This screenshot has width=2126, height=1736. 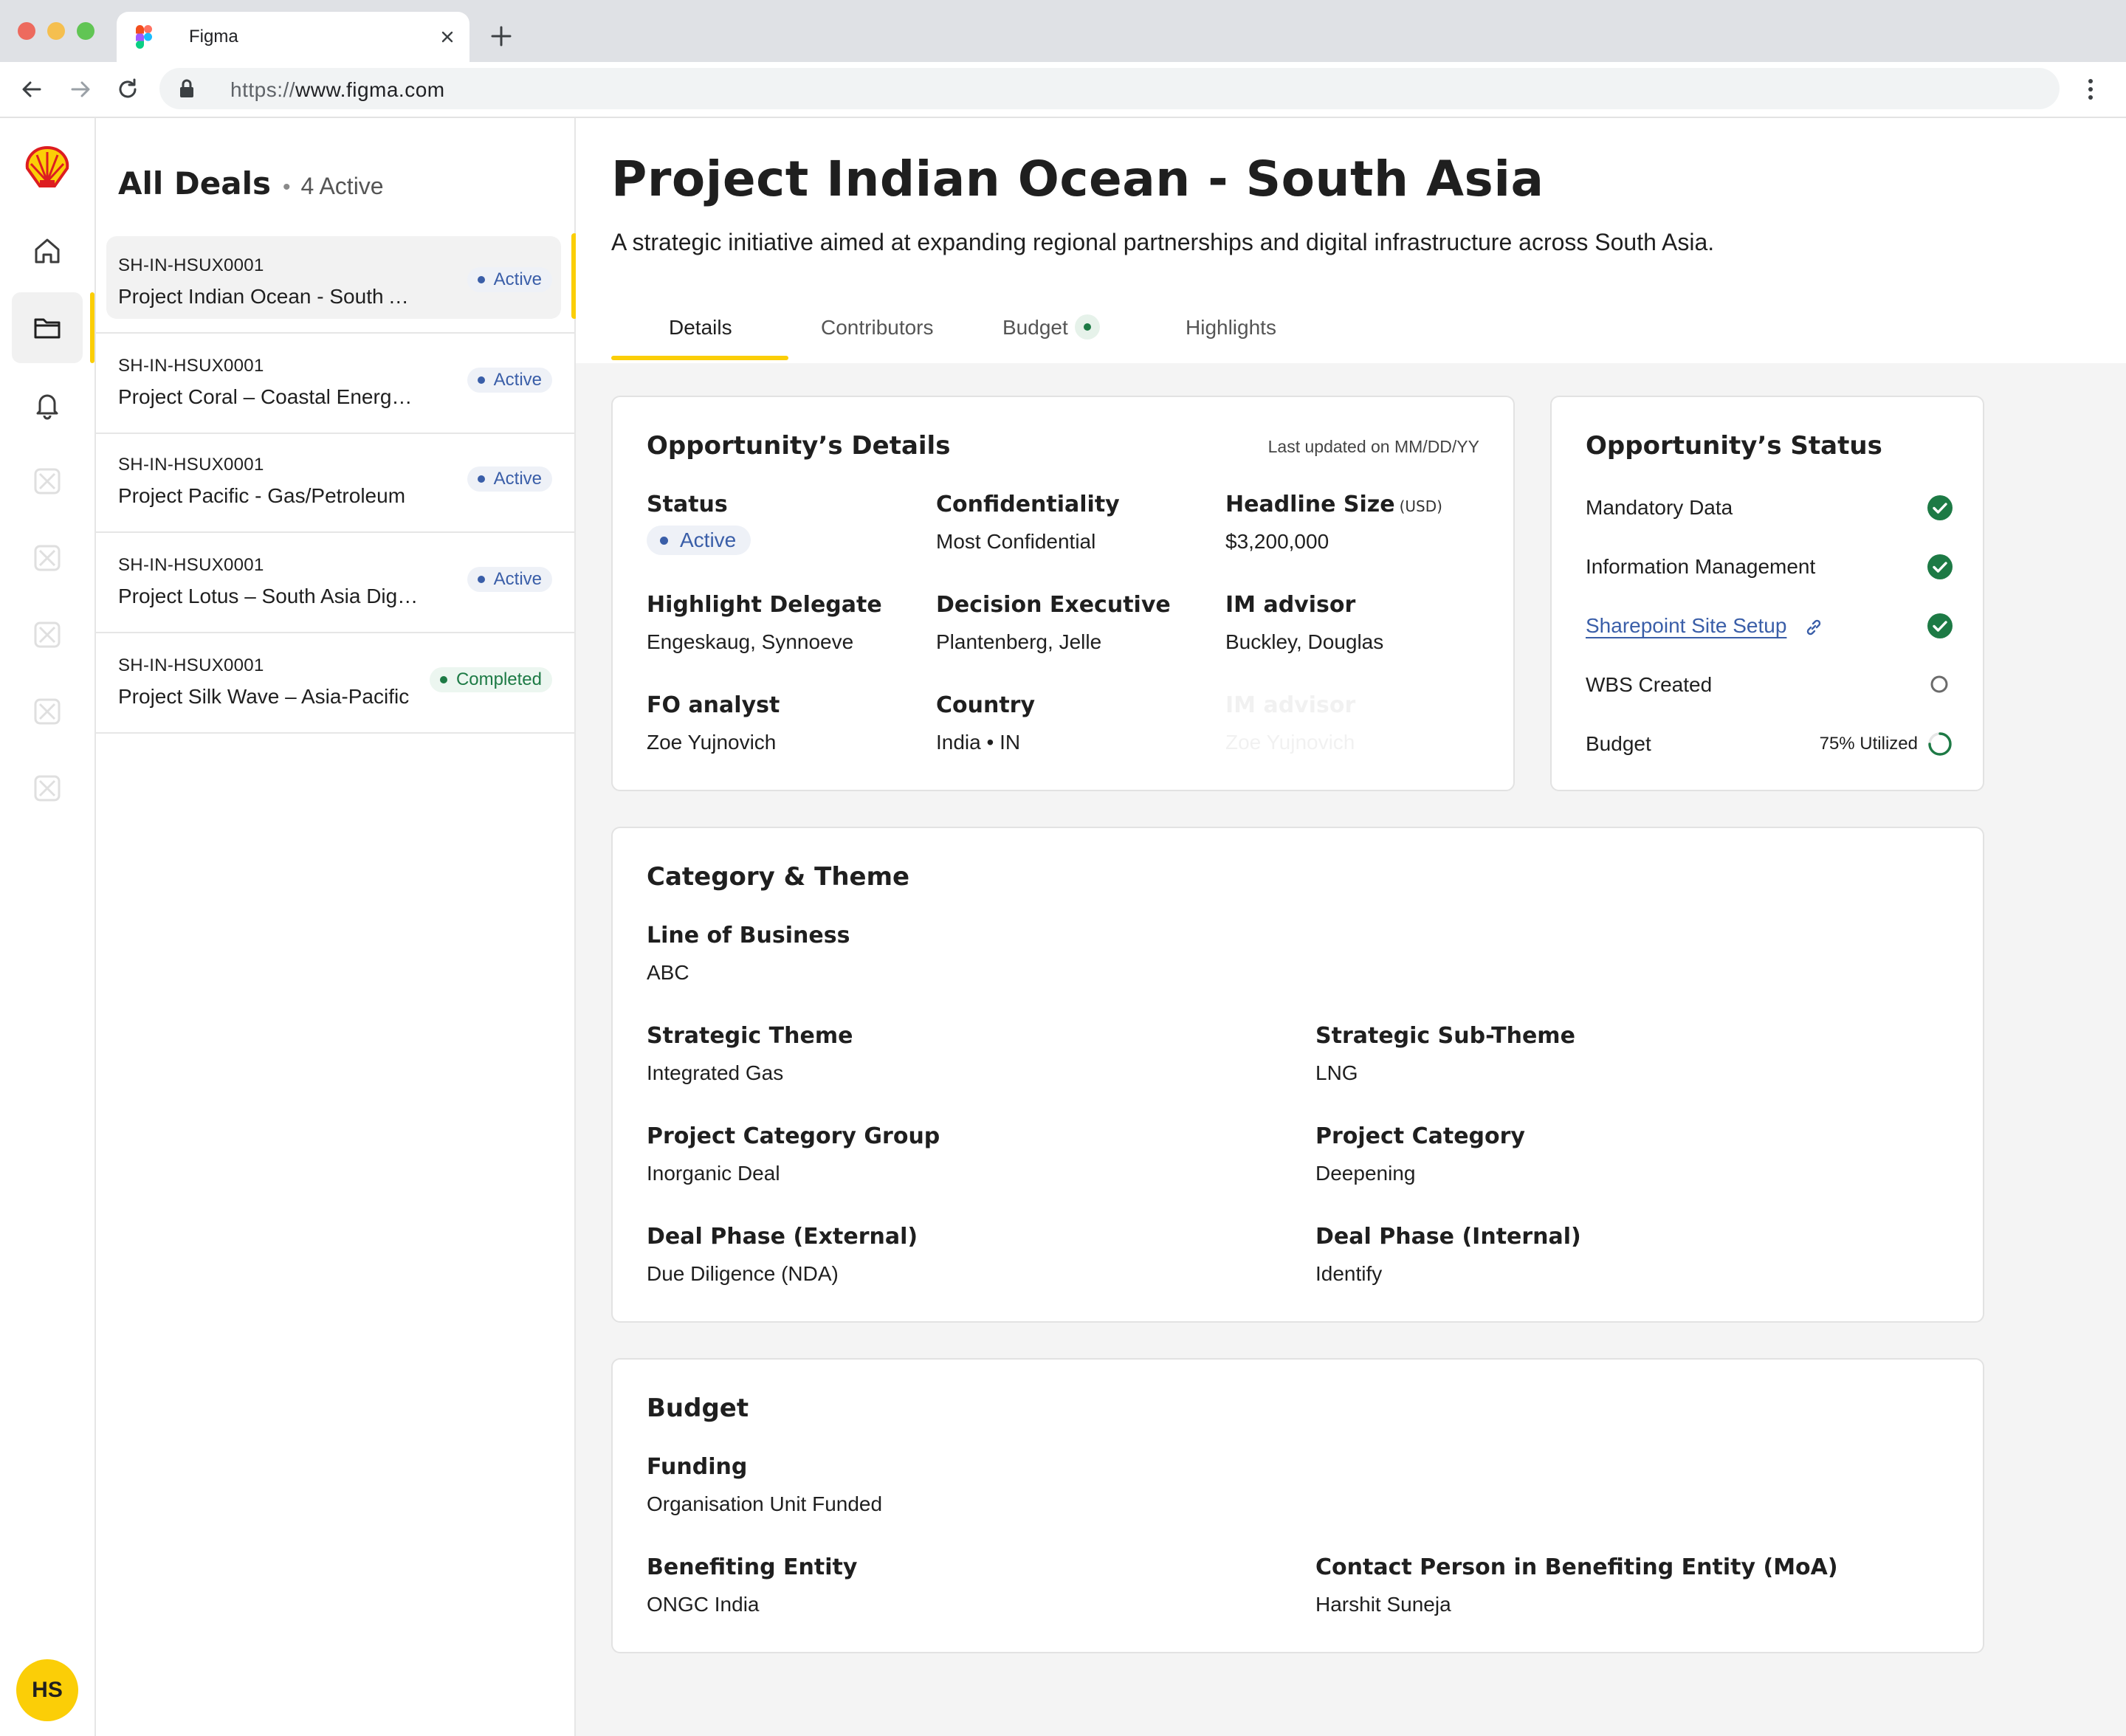 I want to click on confidentiality-value: Most Confidential, so click(x=1016, y=541).